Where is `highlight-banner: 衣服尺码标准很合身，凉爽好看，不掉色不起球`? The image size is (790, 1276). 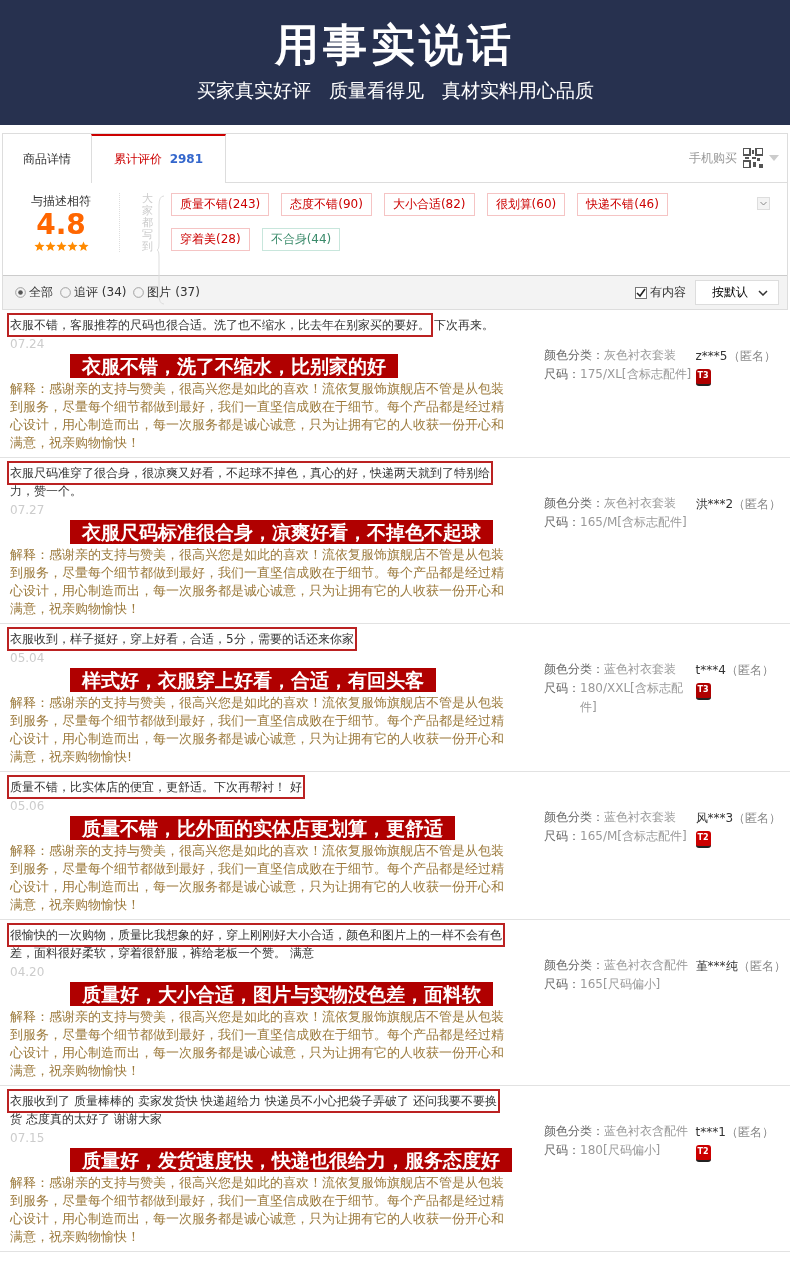 highlight-banner: 衣服尺码标准很合身，凉爽好看，不掉色不起球 is located at coordinates (281, 532).